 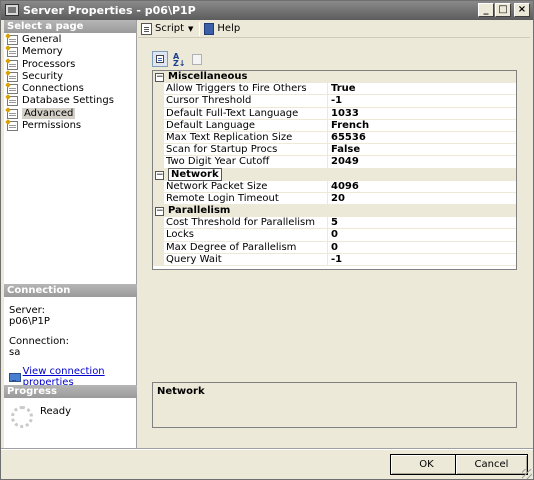 I want to click on property-name: Default Language, so click(x=246, y=125).